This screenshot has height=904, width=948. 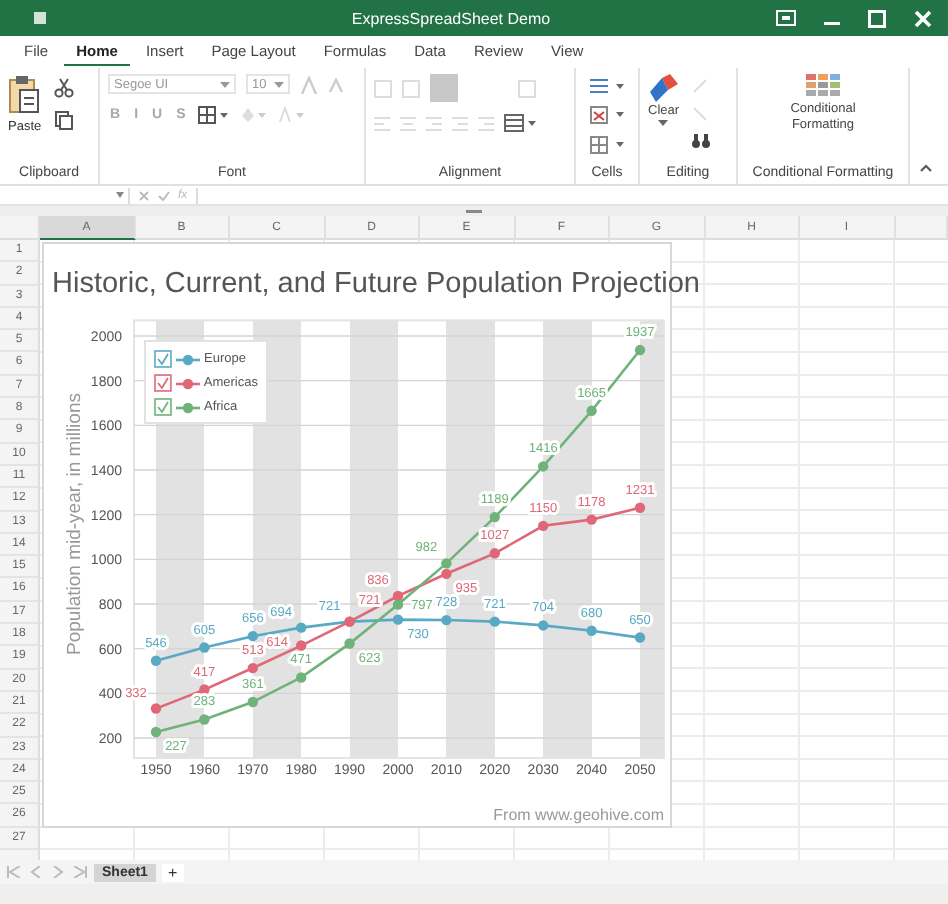 I want to click on binoculars-icon, so click(x=700, y=141).